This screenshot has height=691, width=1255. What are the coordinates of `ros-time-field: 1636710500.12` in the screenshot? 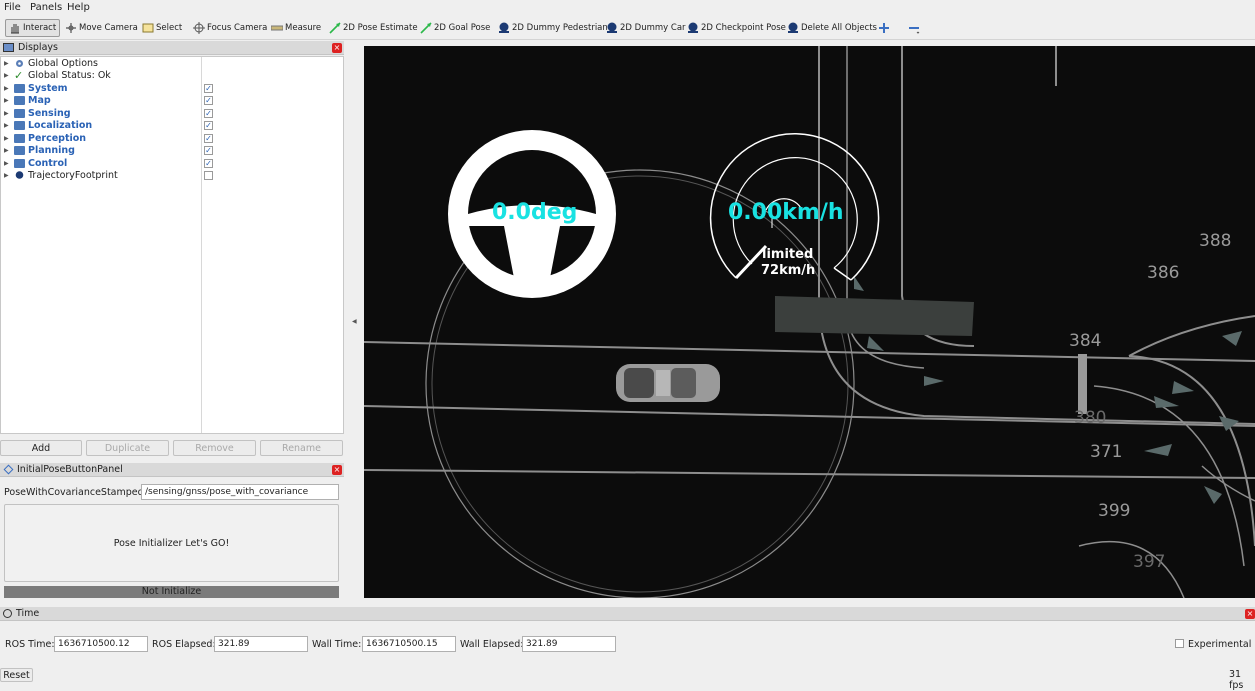 It's located at (101, 644).